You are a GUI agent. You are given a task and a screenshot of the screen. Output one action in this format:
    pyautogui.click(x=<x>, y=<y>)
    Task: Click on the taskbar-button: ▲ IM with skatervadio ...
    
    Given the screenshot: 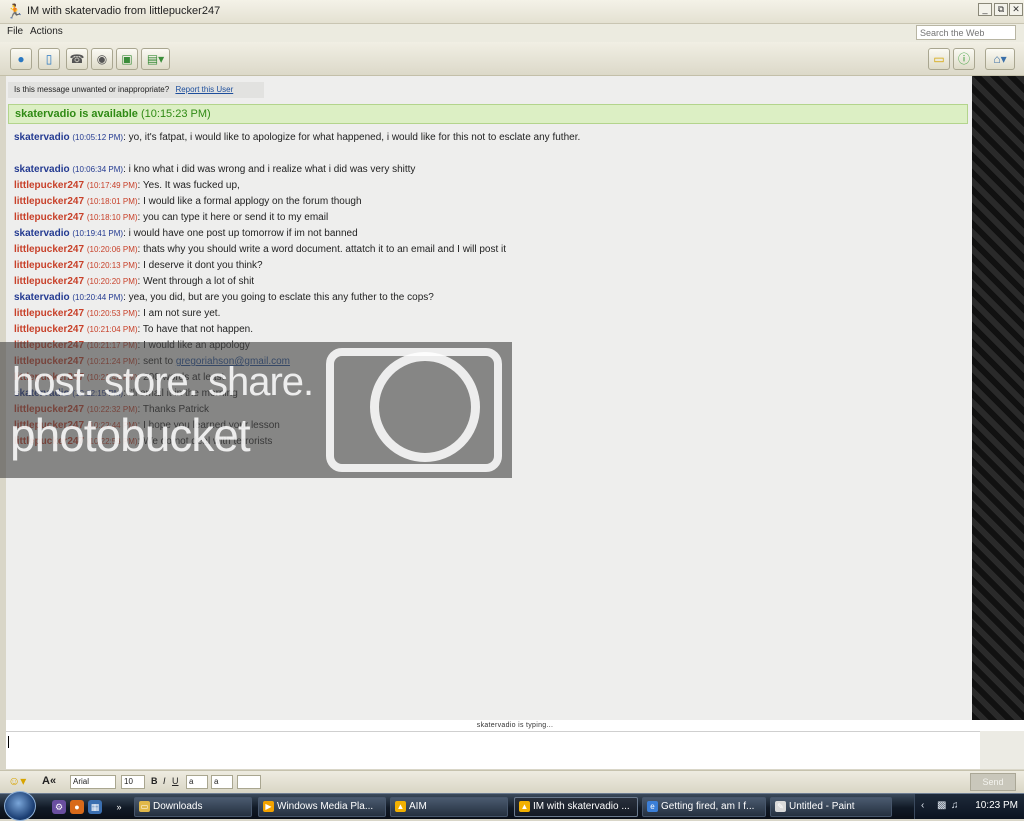 What is the action you would take?
    pyautogui.click(x=576, y=807)
    